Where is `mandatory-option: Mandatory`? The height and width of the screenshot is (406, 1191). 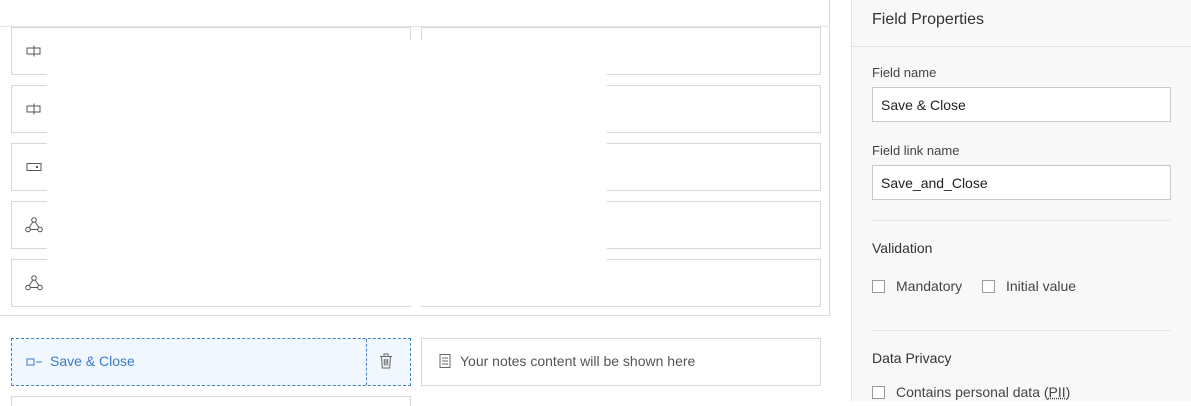
mandatory-option: Mandatory is located at coordinates (917, 286).